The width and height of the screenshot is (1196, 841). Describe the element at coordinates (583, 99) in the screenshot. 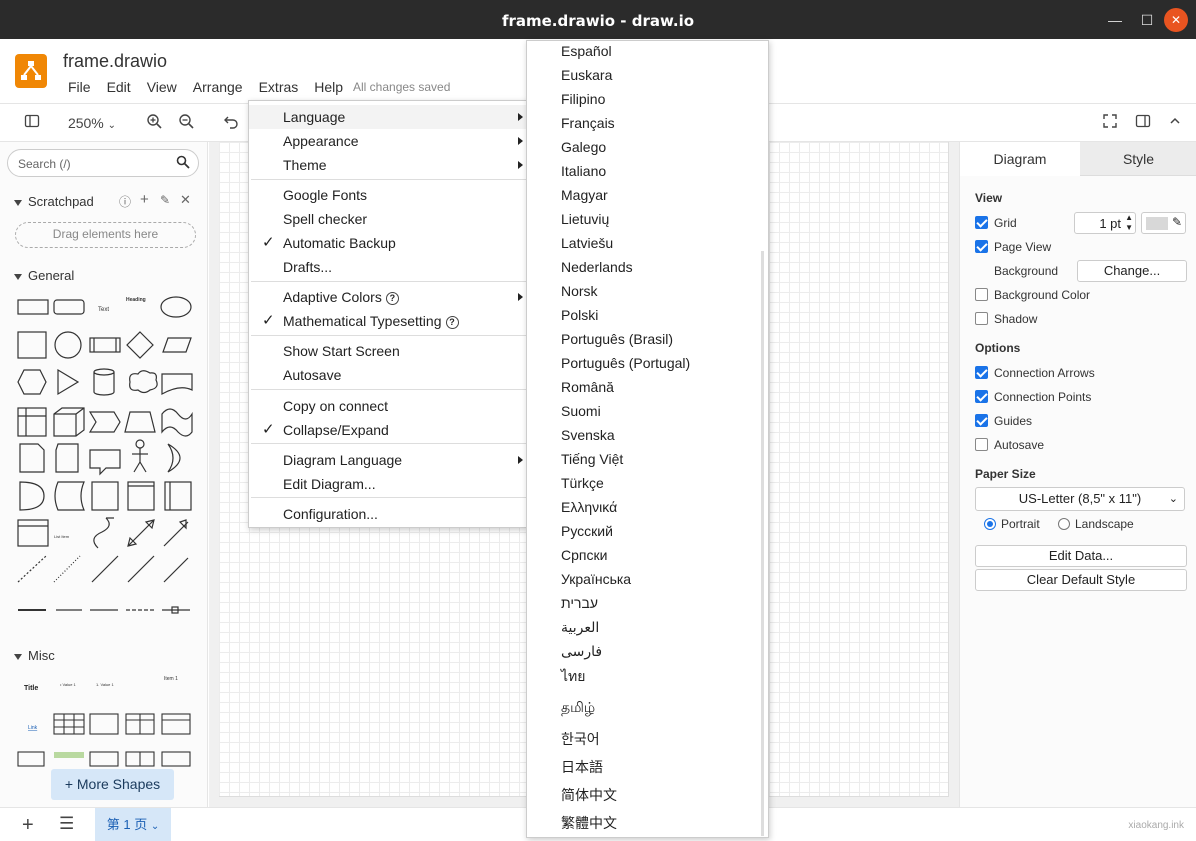

I see `language-item: Filipino` at that location.